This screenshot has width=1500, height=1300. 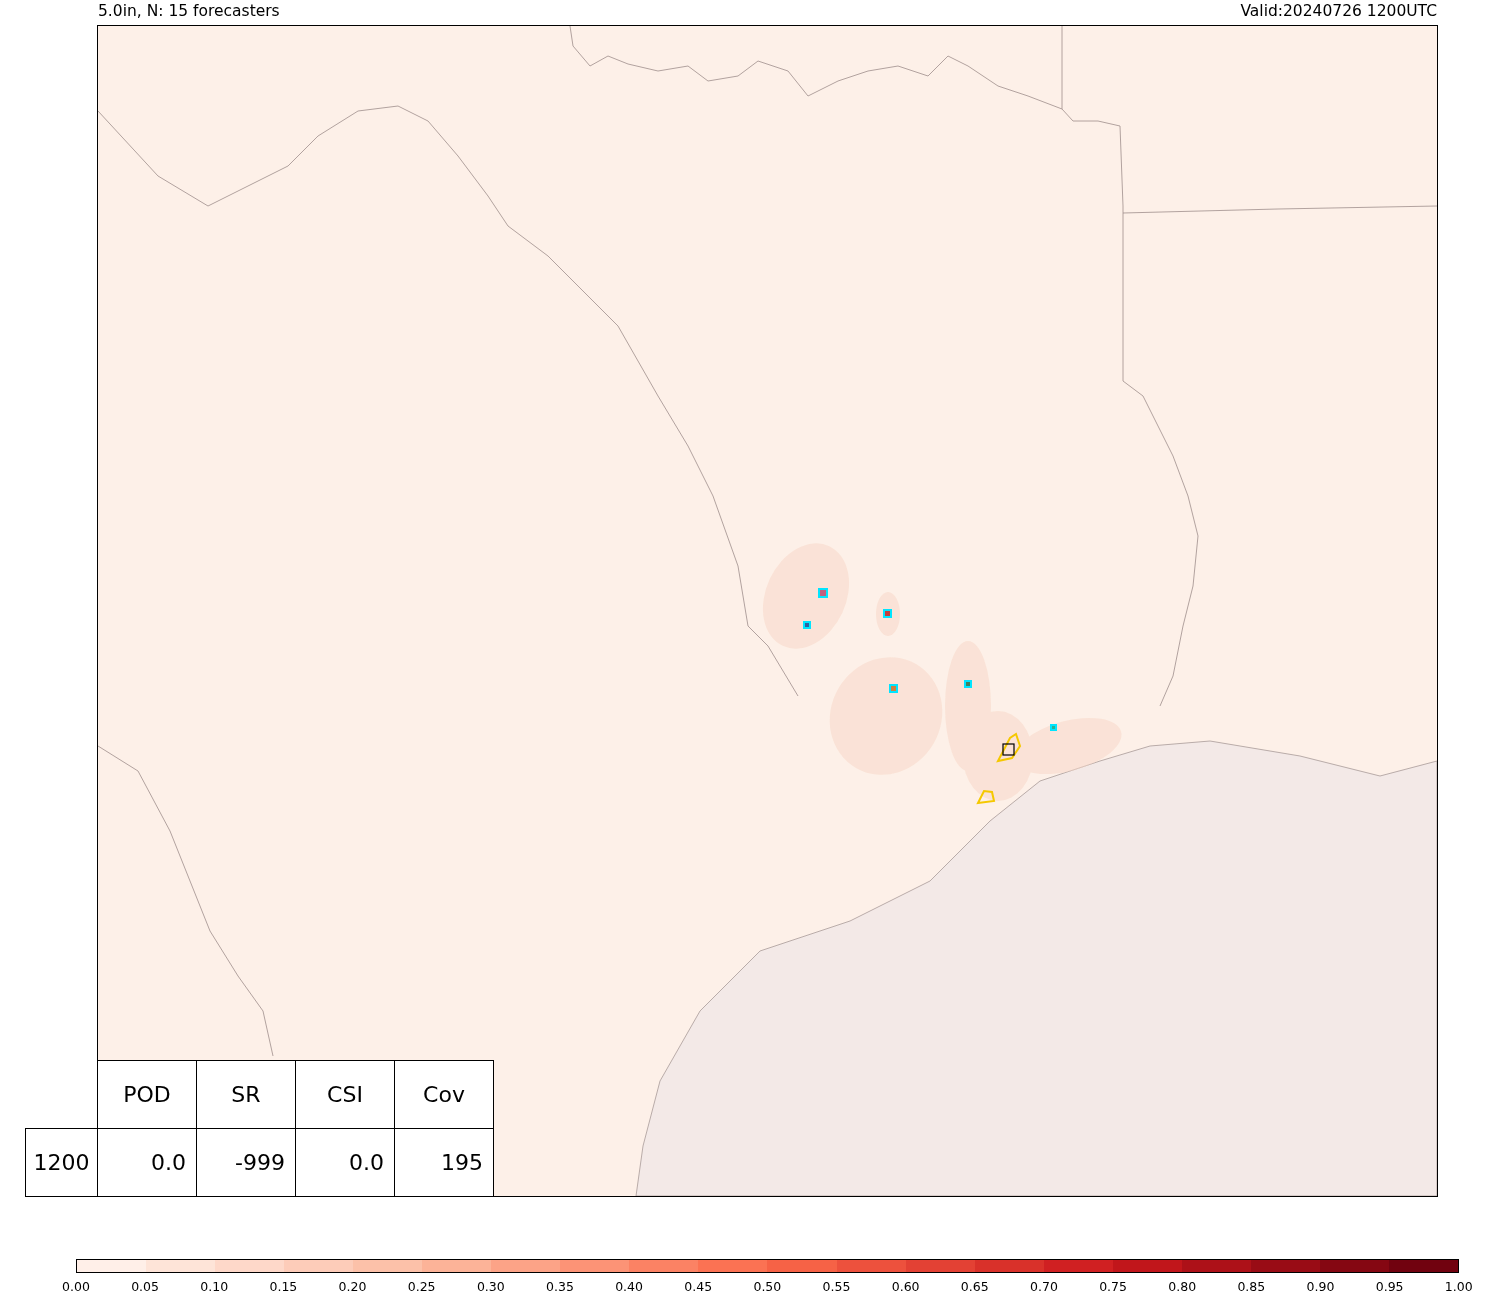 I want to click on tick-label: 0.35, so click(x=560, y=1286).